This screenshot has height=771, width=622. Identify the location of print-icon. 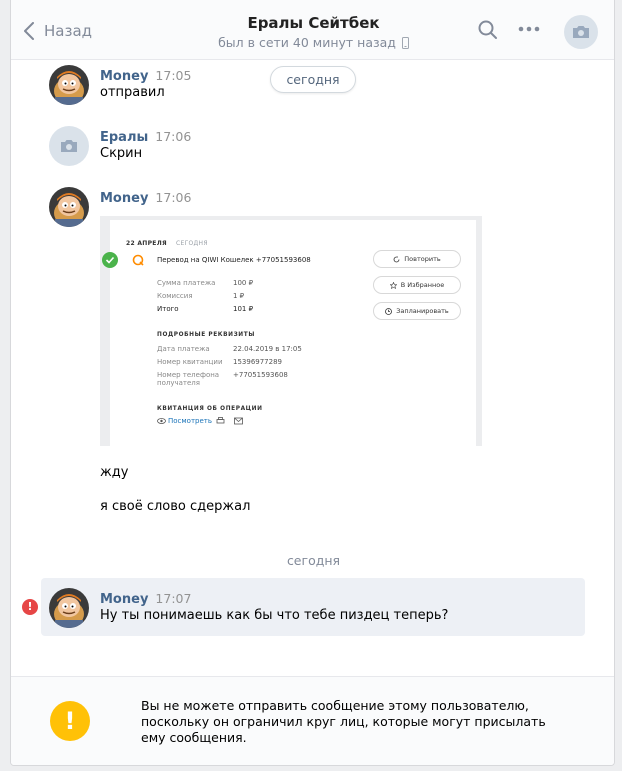
(220, 421).